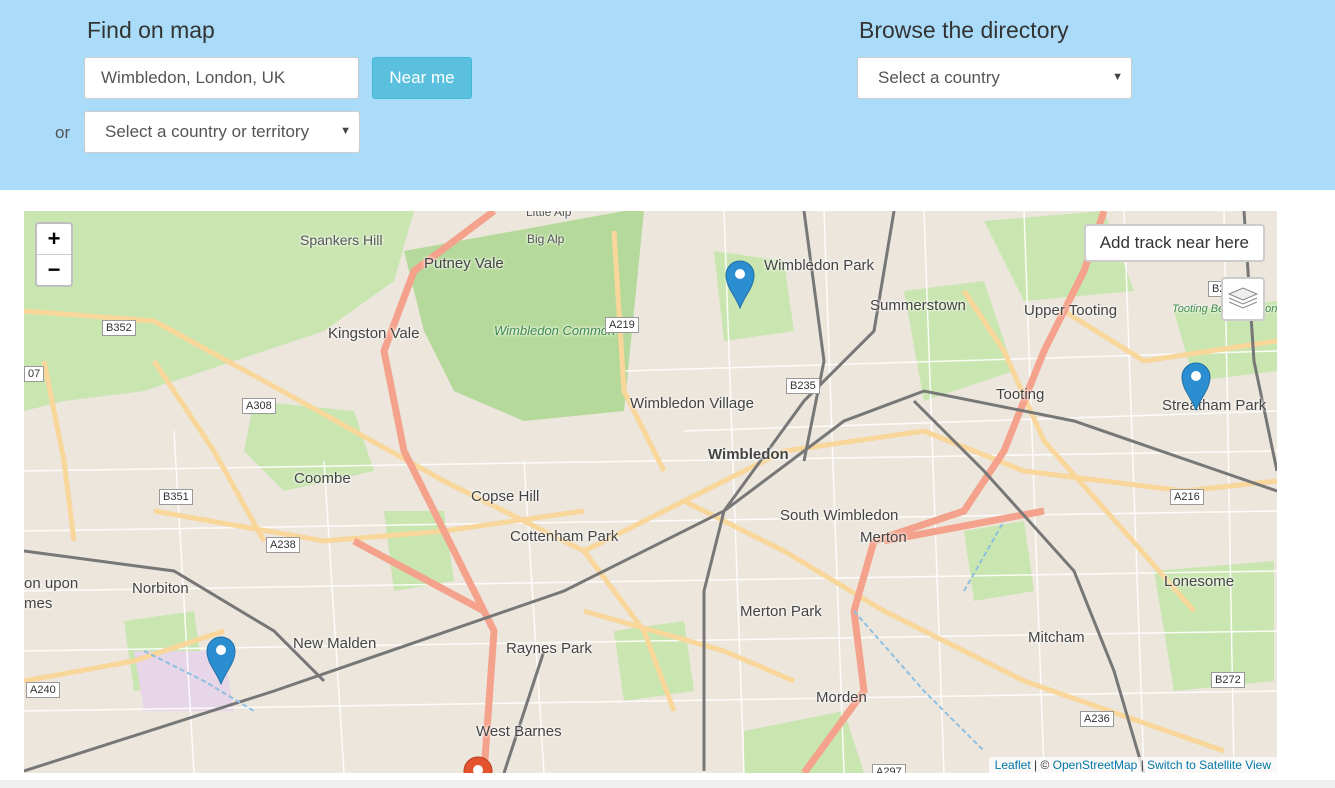 Image resolution: width=1335 pixels, height=788 pixels. Describe the element at coordinates (374, 333) in the screenshot. I see `place-label: Kingston Vale` at that location.